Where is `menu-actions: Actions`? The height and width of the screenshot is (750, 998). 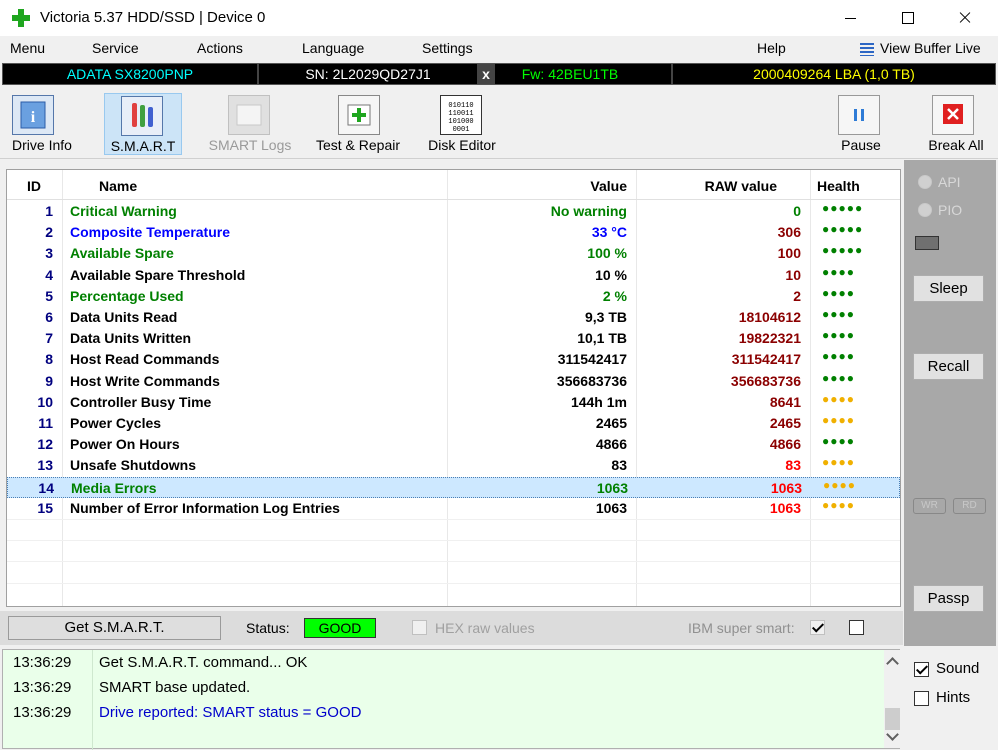
menu-actions: Actions is located at coordinates (220, 48).